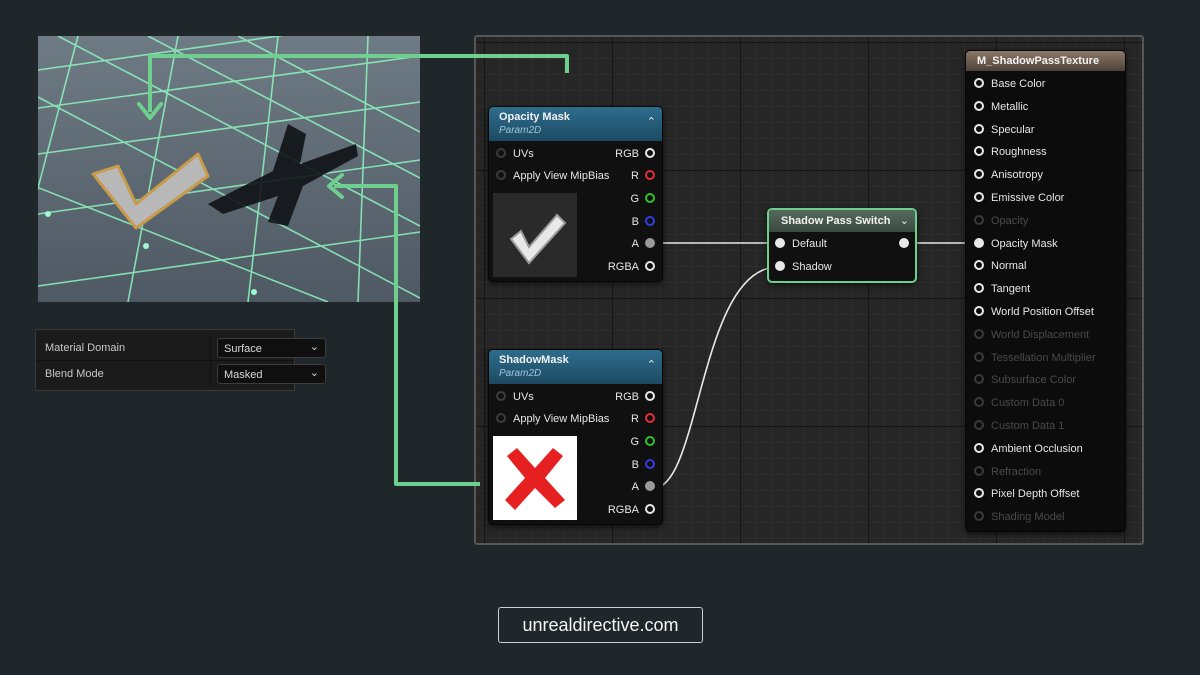 This screenshot has height=675, width=1200. Describe the element at coordinates (1038, 61) in the screenshot. I see `node-title: M_ShadowPassTexture` at that location.